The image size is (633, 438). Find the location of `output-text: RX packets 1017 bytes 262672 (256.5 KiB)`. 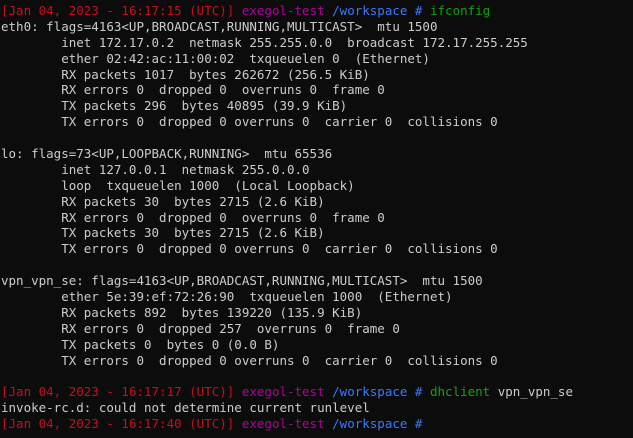

output-text: RX packets 1017 bytes 262672 (256.5 KiB) is located at coordinates (185, 74).